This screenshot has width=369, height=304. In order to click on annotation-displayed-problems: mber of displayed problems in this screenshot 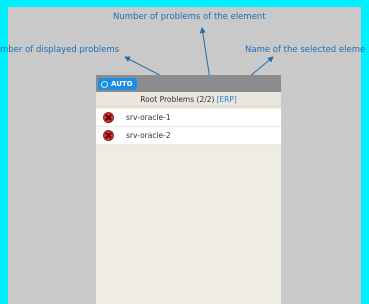, I will do `click(60, 50)`.